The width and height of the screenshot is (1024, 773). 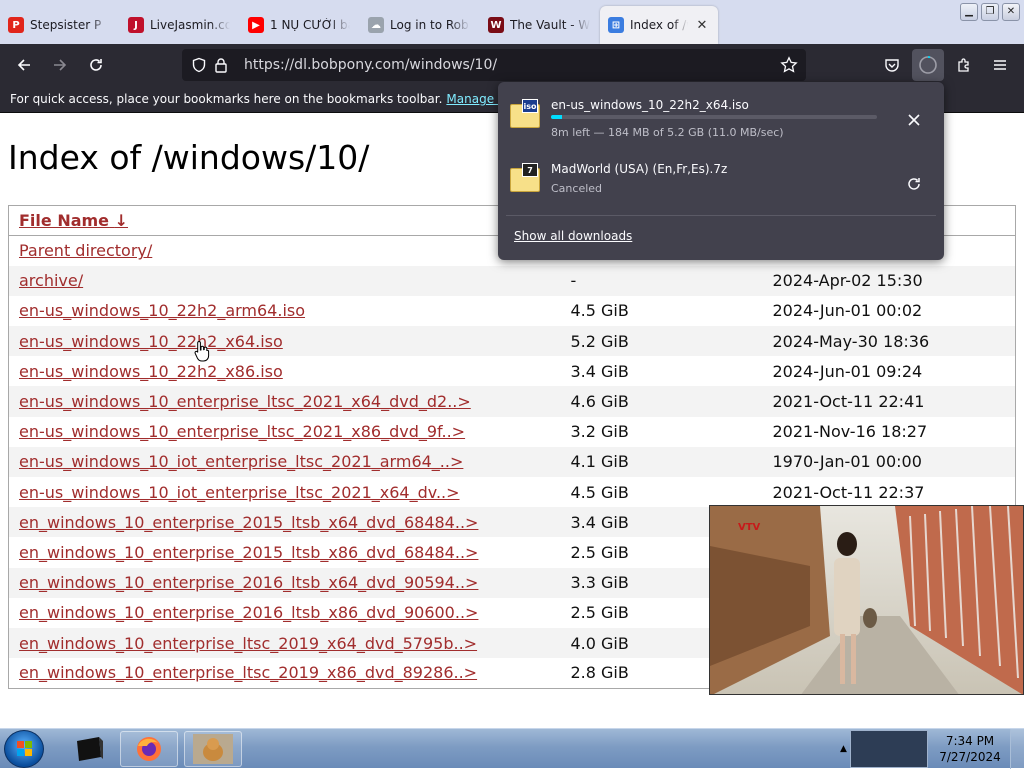 What do you see at coordinates (284, 220) in the screenshot?
I see `file-name-header: File Name ↓` at bounding box center [284, 220].